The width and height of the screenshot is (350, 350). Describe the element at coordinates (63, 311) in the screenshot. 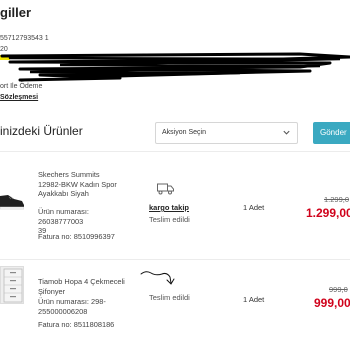

I see `product-number-line: 255000006208` at that location.